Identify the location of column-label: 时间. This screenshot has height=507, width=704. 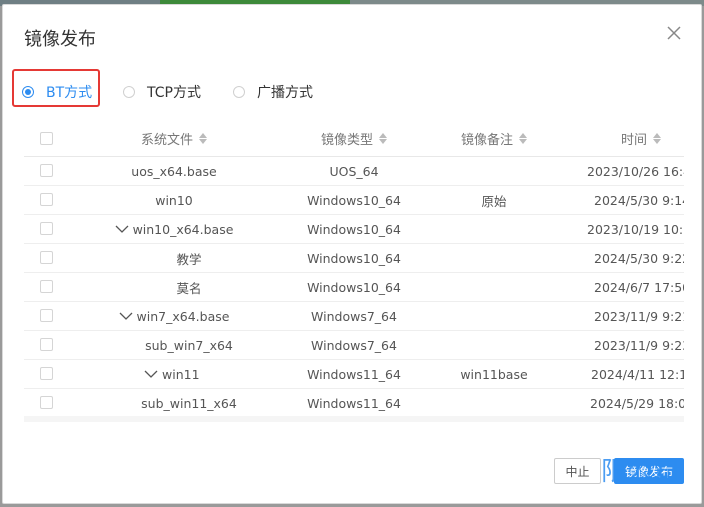
(634, 140).